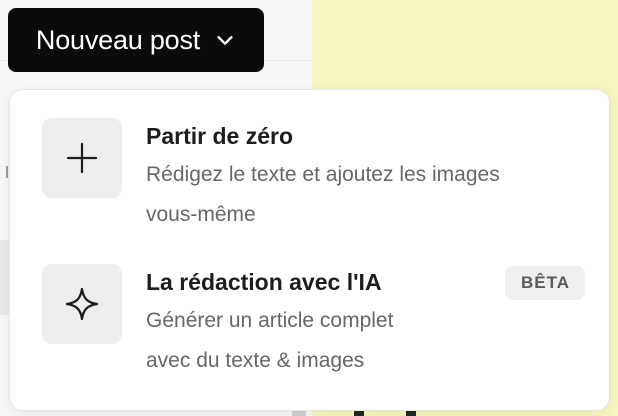 This screenshot has height=416, width=618. Describe the element at coordinates (225, 40) in the screenshot. I see `chevron-down-icon` at that location.